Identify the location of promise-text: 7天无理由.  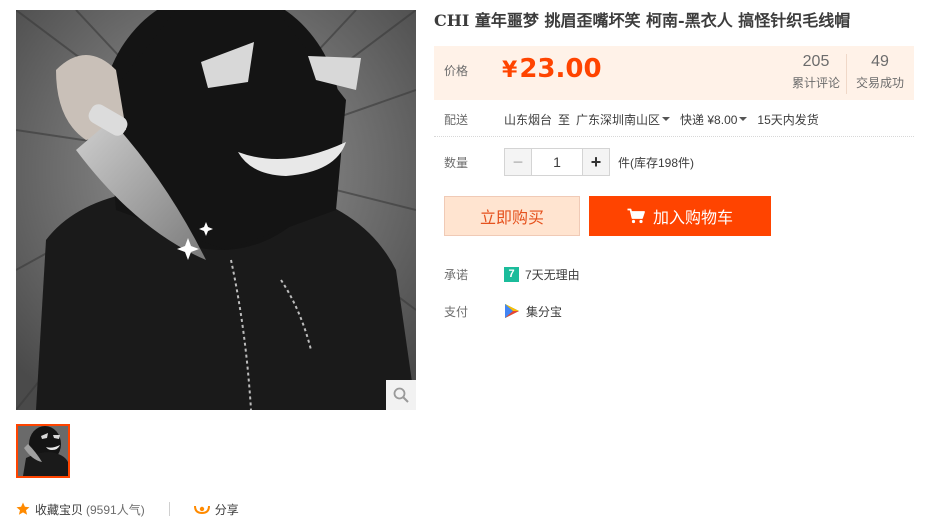
(552, 274).